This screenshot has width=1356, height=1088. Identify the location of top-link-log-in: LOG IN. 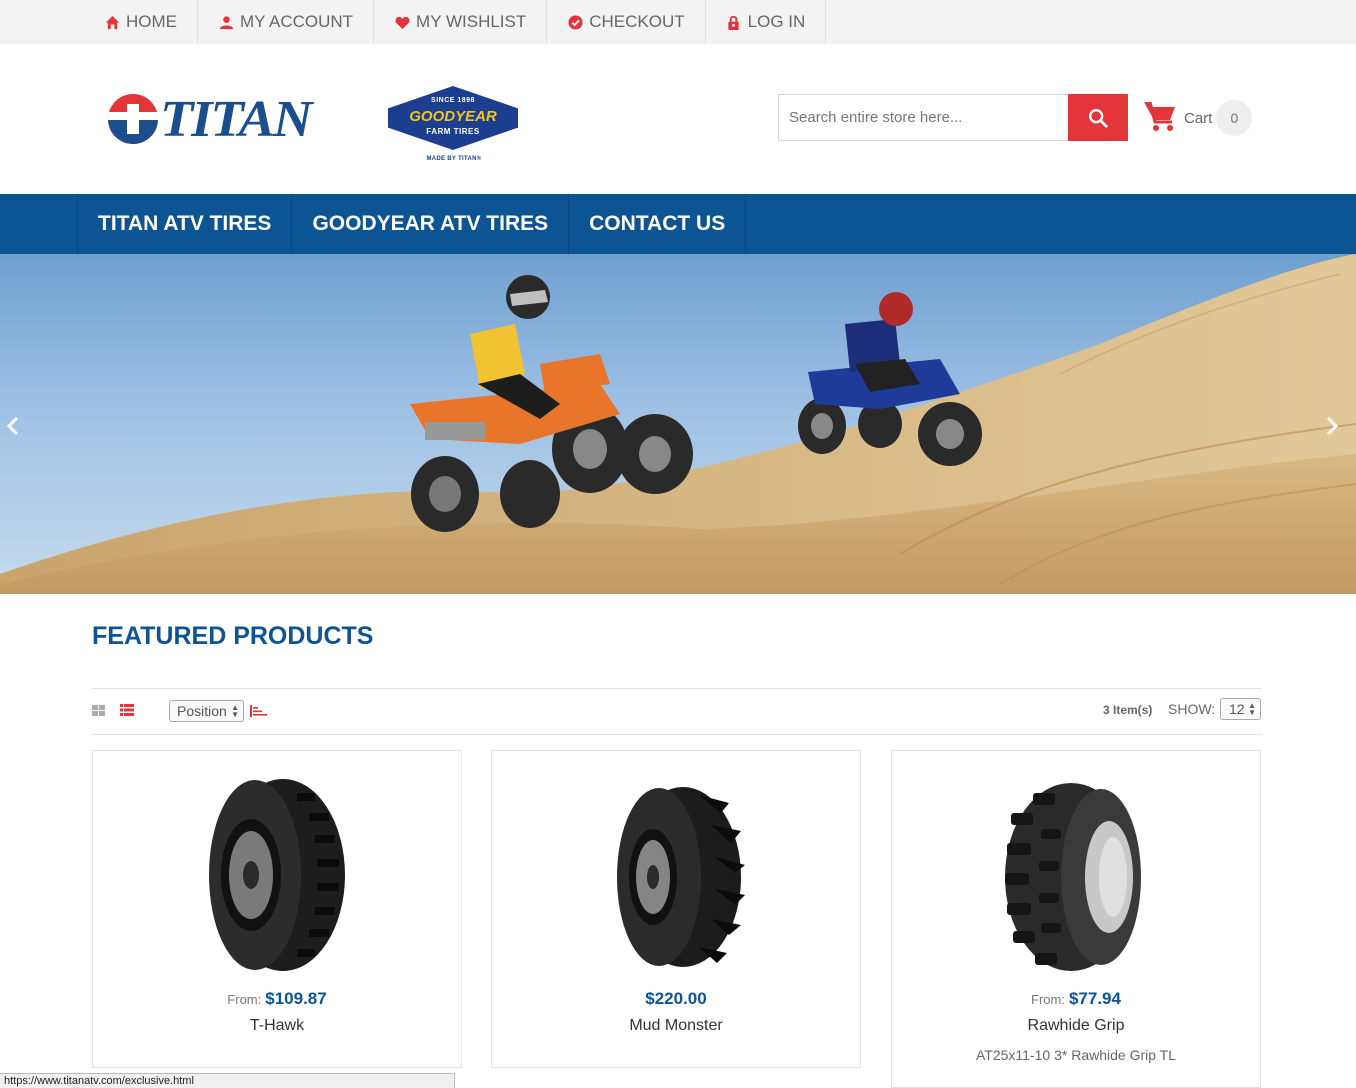
(766, 22).